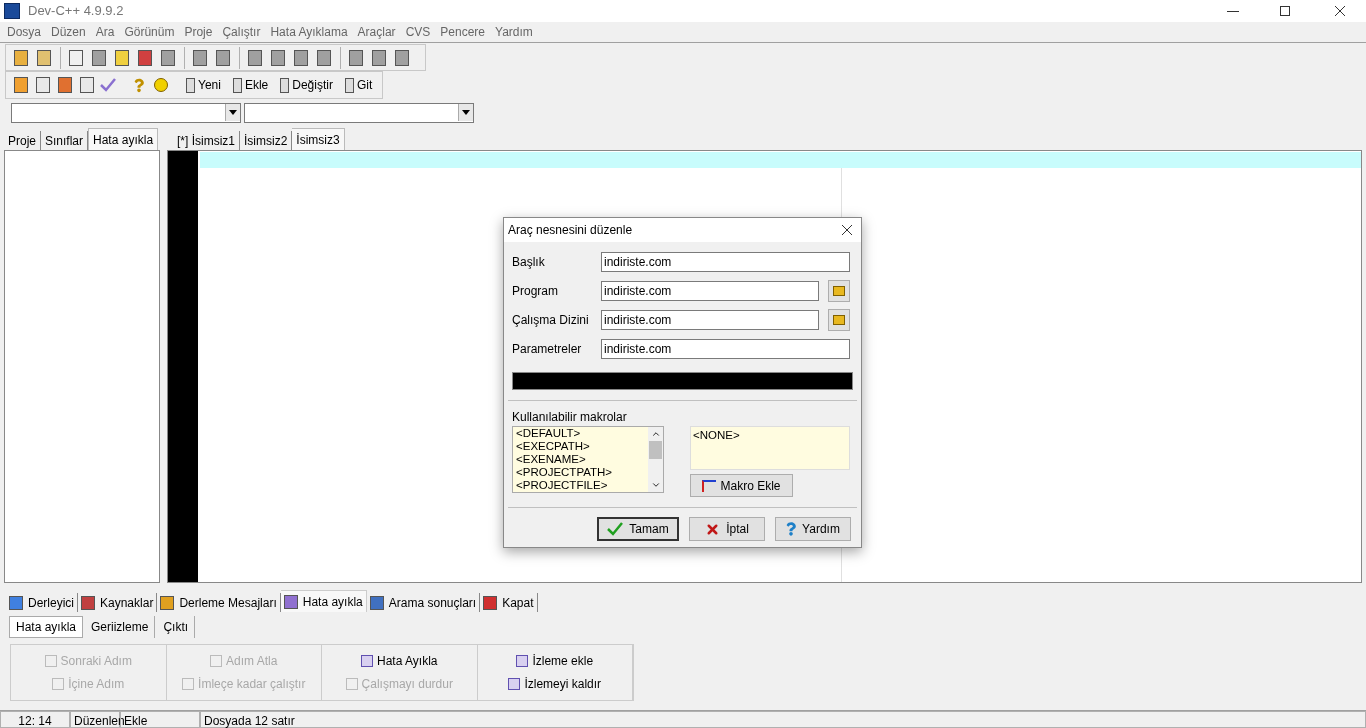 This screenshot has width=1366, height=728. Describe the element at coordinates (655, 485) in the screenshot. I see `scroll-down-icon` at that location.